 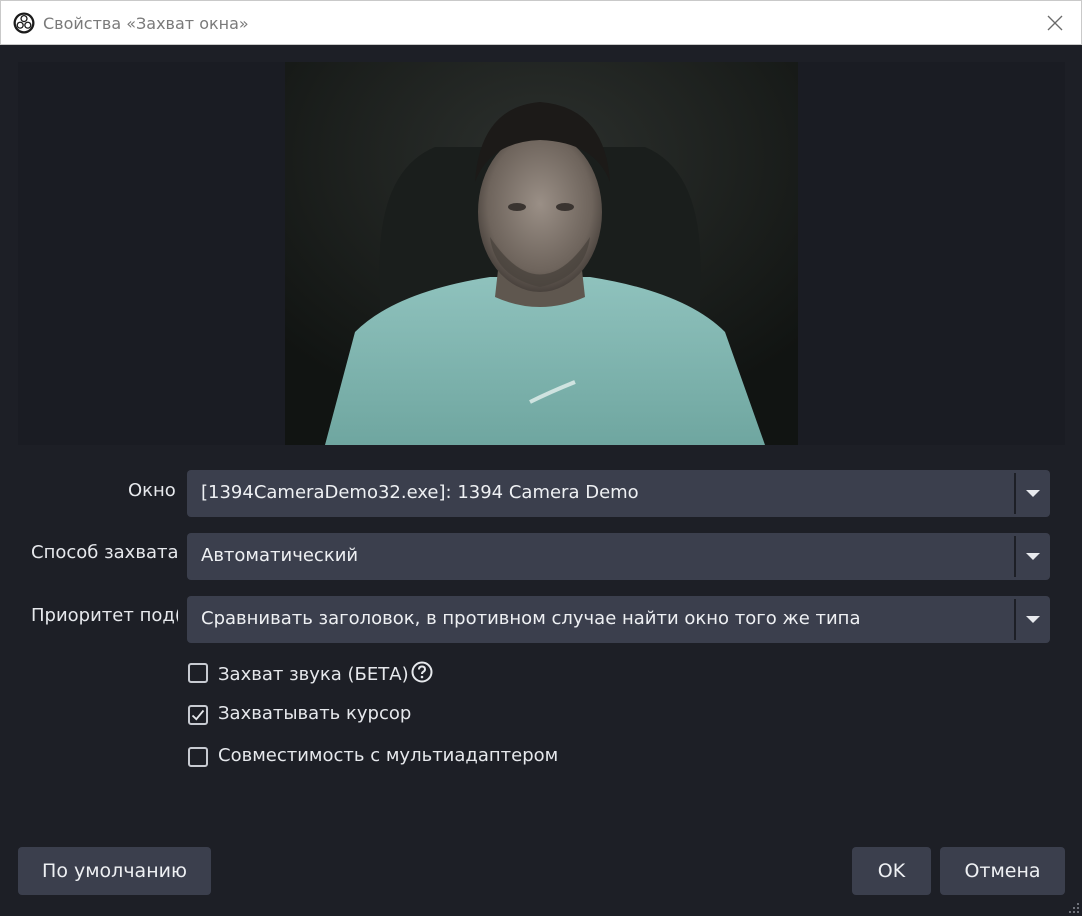 What do you see at coordinates (541, 22) in the screenshot?
I see `title-bar: Свойства «Захват окна»` at bounding box center [541, 22].